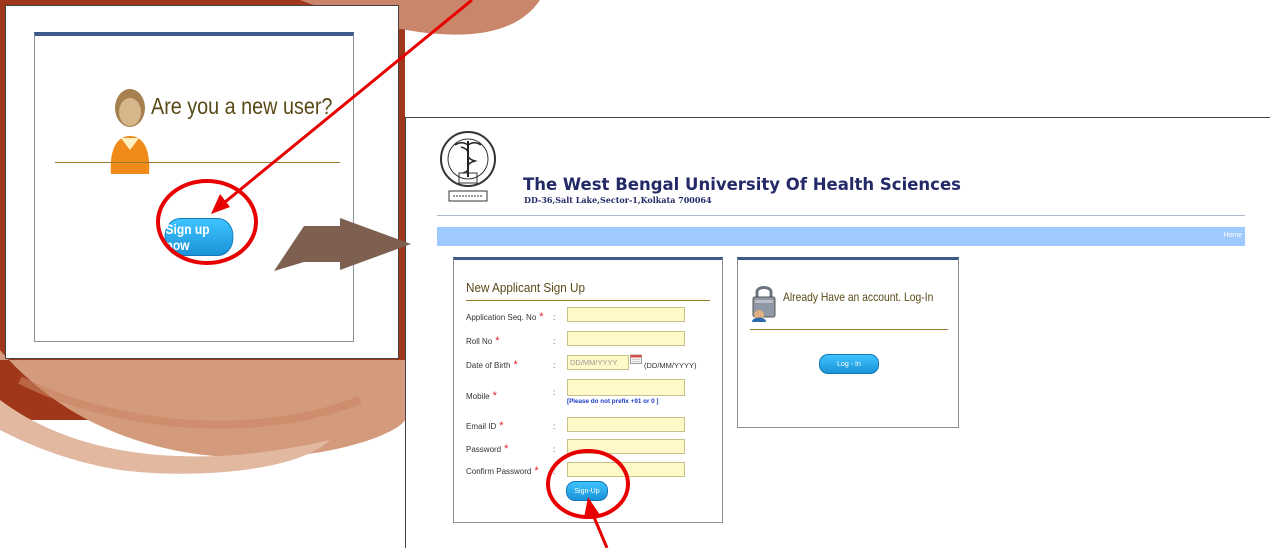 The width and height of the screenshot is (1270, 548). Describe the element at coordinates (626, 446) in the screenshot. I see `password-input` at that location.